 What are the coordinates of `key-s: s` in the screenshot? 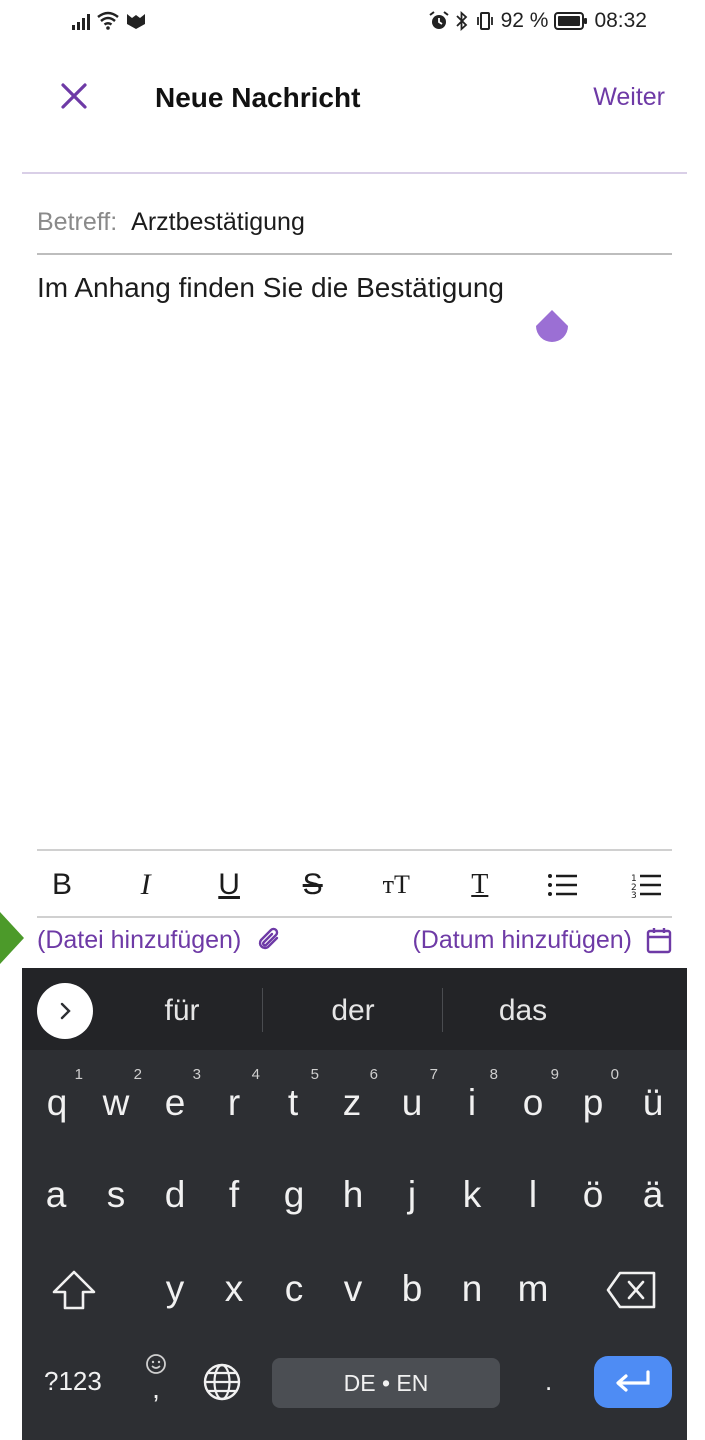 It's located at (116, 1195).